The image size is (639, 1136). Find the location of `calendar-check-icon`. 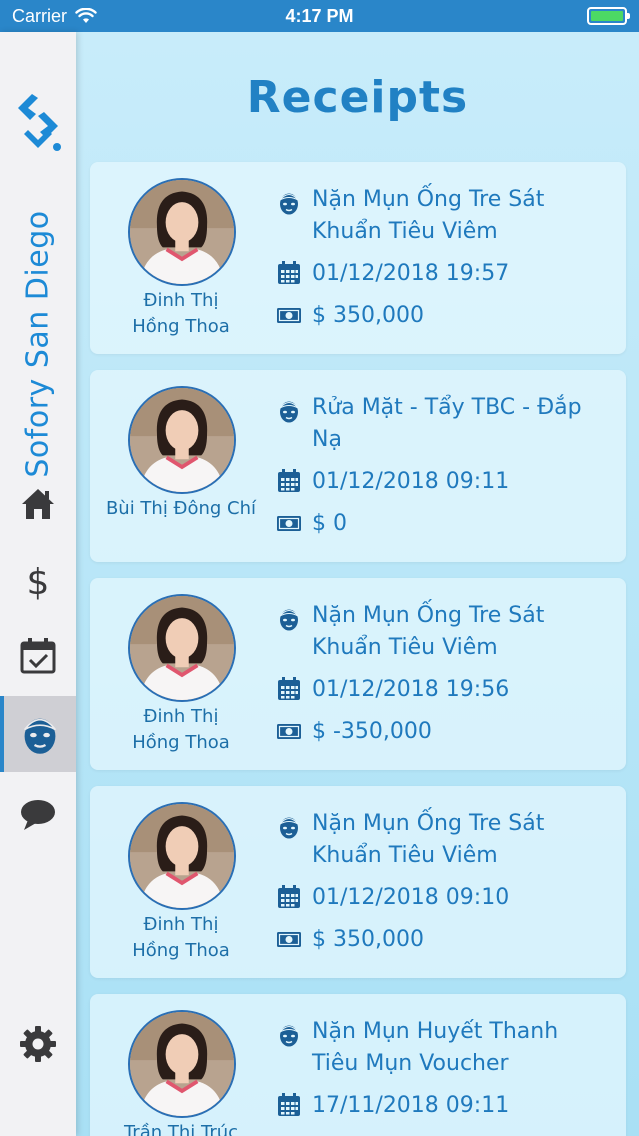

calendar-check-icon is located at coordinates (38, 656).